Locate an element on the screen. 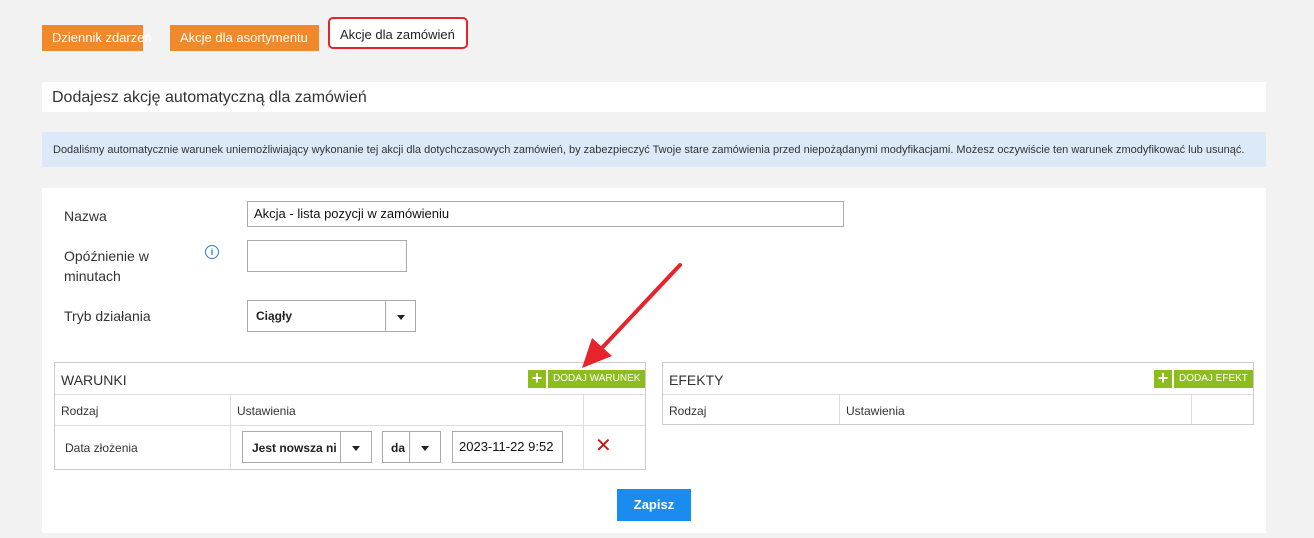 The height and width of the screenshot is (538, 1314). tab-event-log: Dziennik zdarzeń is located at coordinates (97, 38).